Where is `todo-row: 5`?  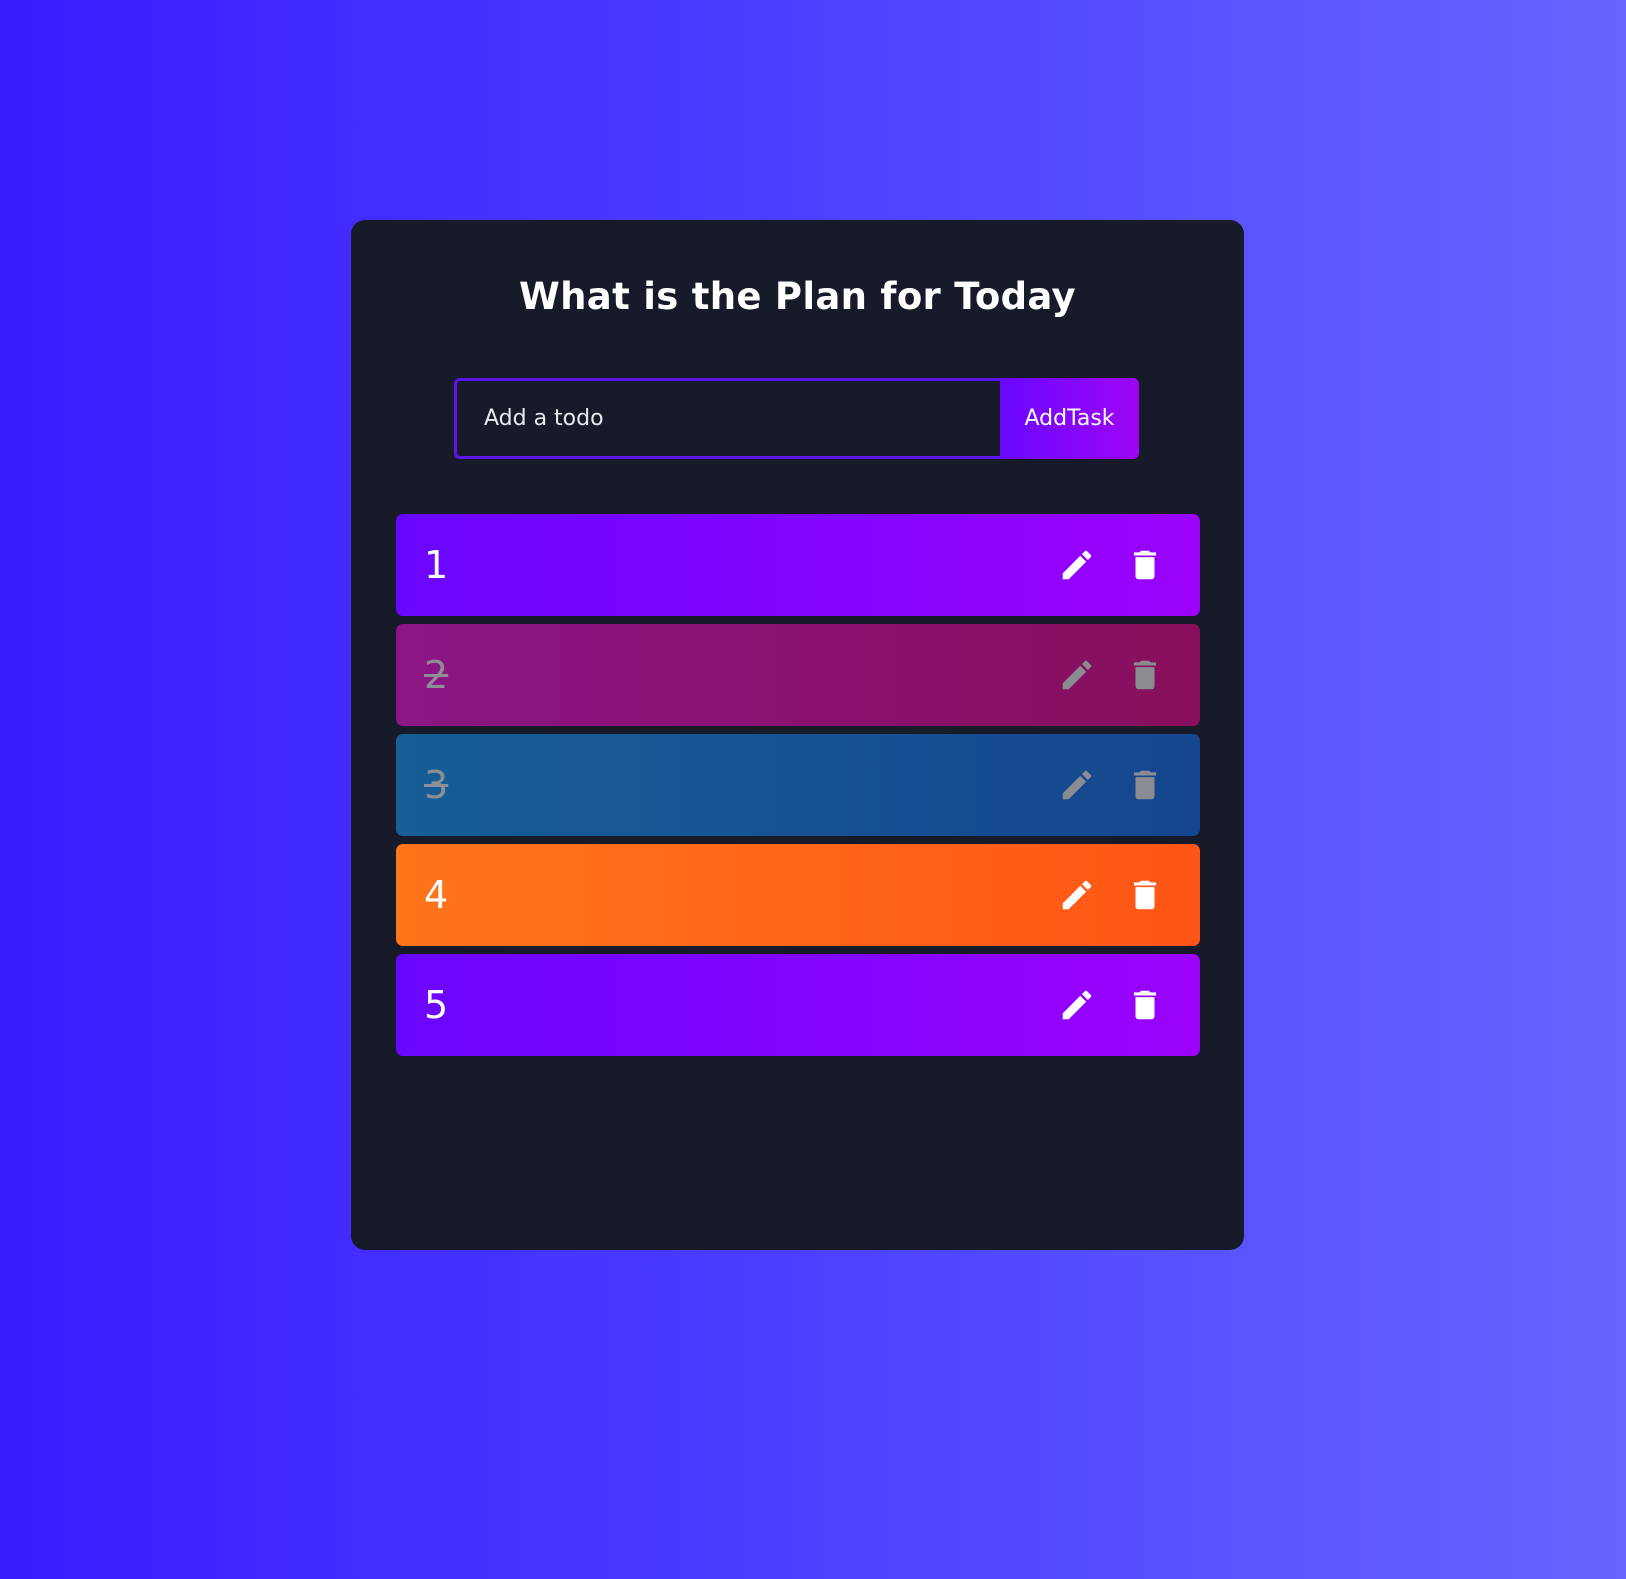 todo-row: 5 is located at coordinates (798, 1005).